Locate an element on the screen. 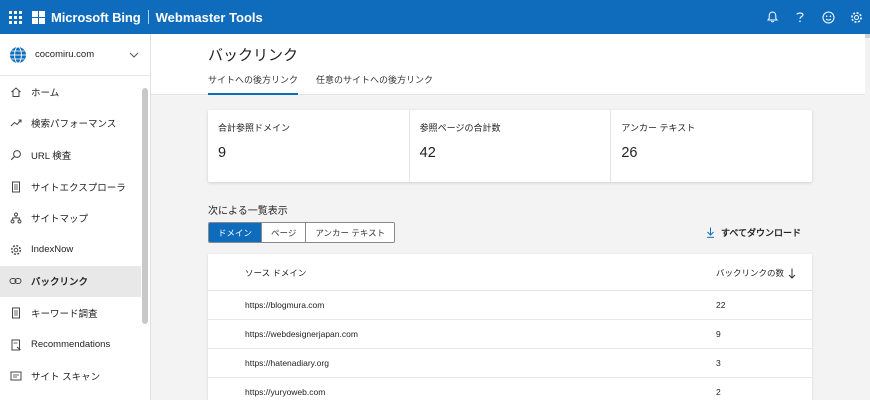 The width and height of the screenshot is (870, 400). notifications-button is located at coordinates (772, 17).